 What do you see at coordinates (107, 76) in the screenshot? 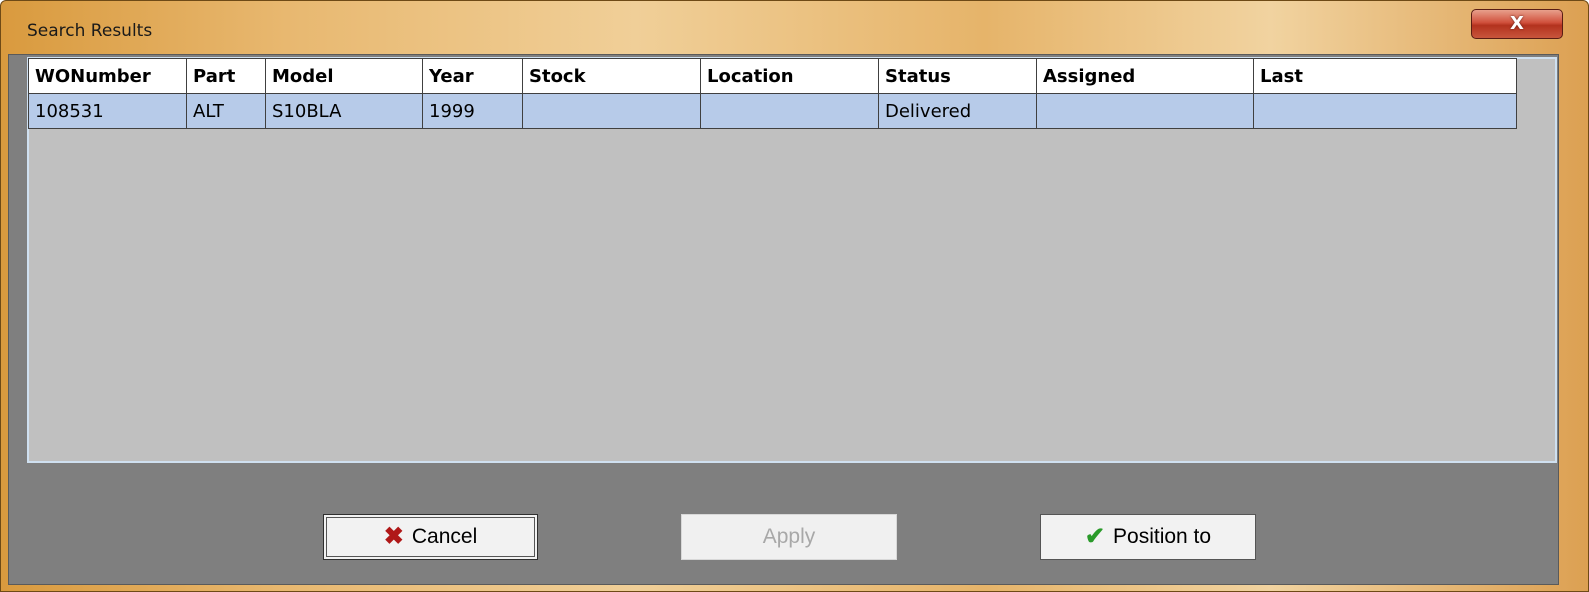
I see `column-header-wonumber: WONumber` at bounding box center [107, 76].